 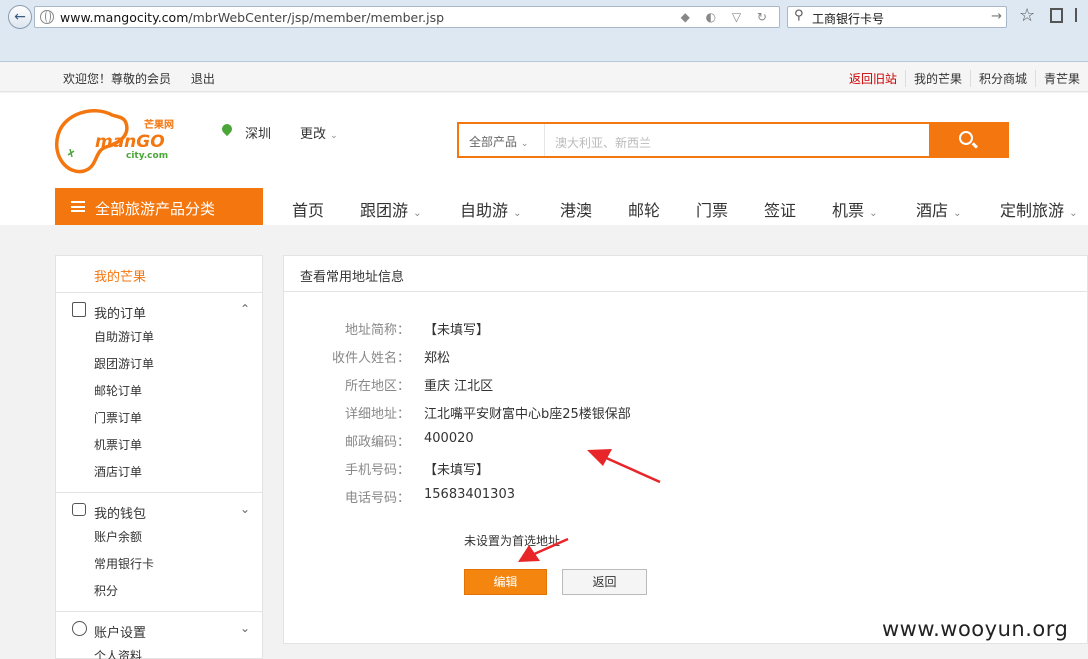 I want to click on nav-cruise: 邮轮, so click(x=644, y=209).